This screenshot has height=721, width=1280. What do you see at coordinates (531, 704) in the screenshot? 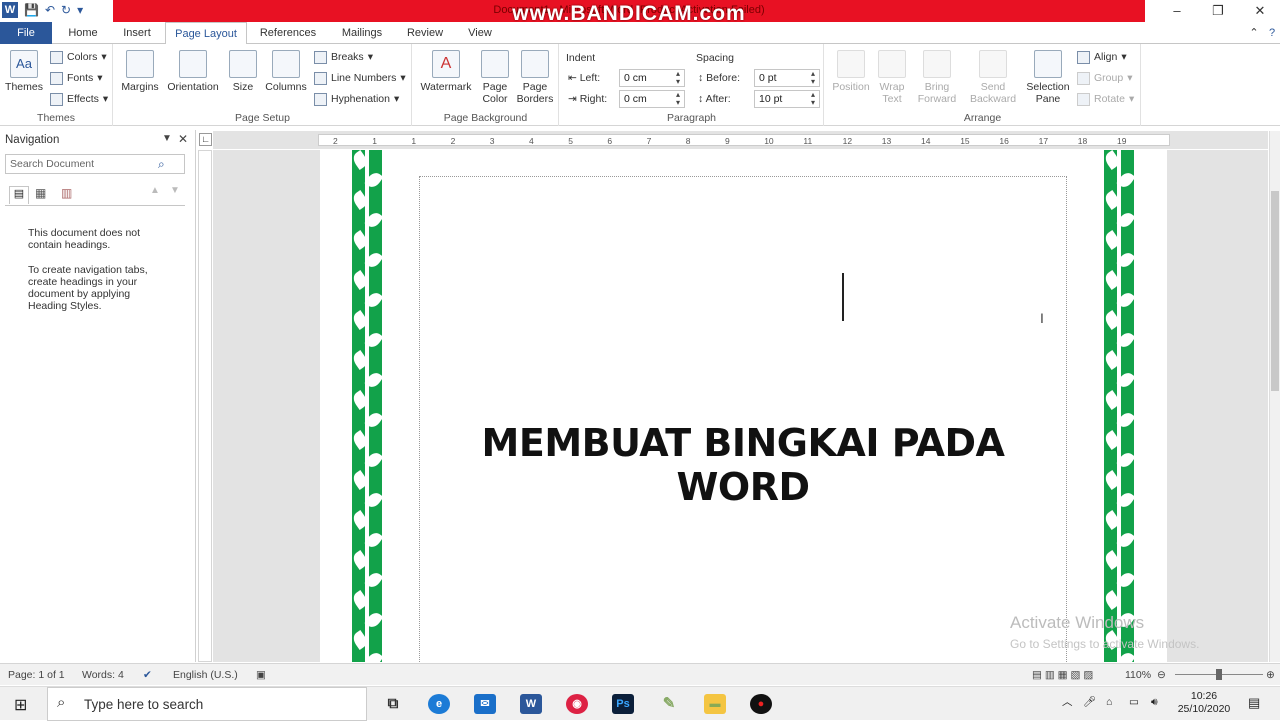
I see `word-taskbar-icon: W` at bounding box center [531, 704].